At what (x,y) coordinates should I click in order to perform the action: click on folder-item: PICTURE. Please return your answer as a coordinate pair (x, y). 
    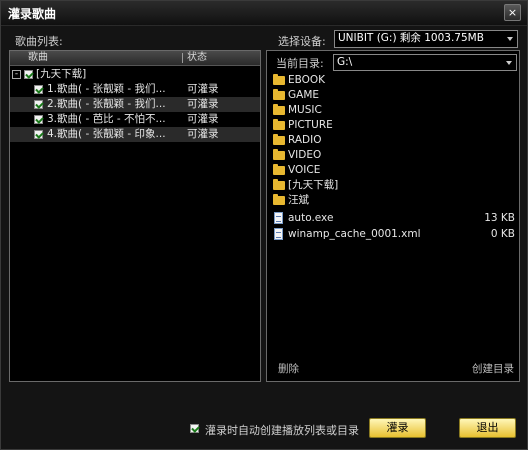
    Looking at the image, I should click on (393, 125).